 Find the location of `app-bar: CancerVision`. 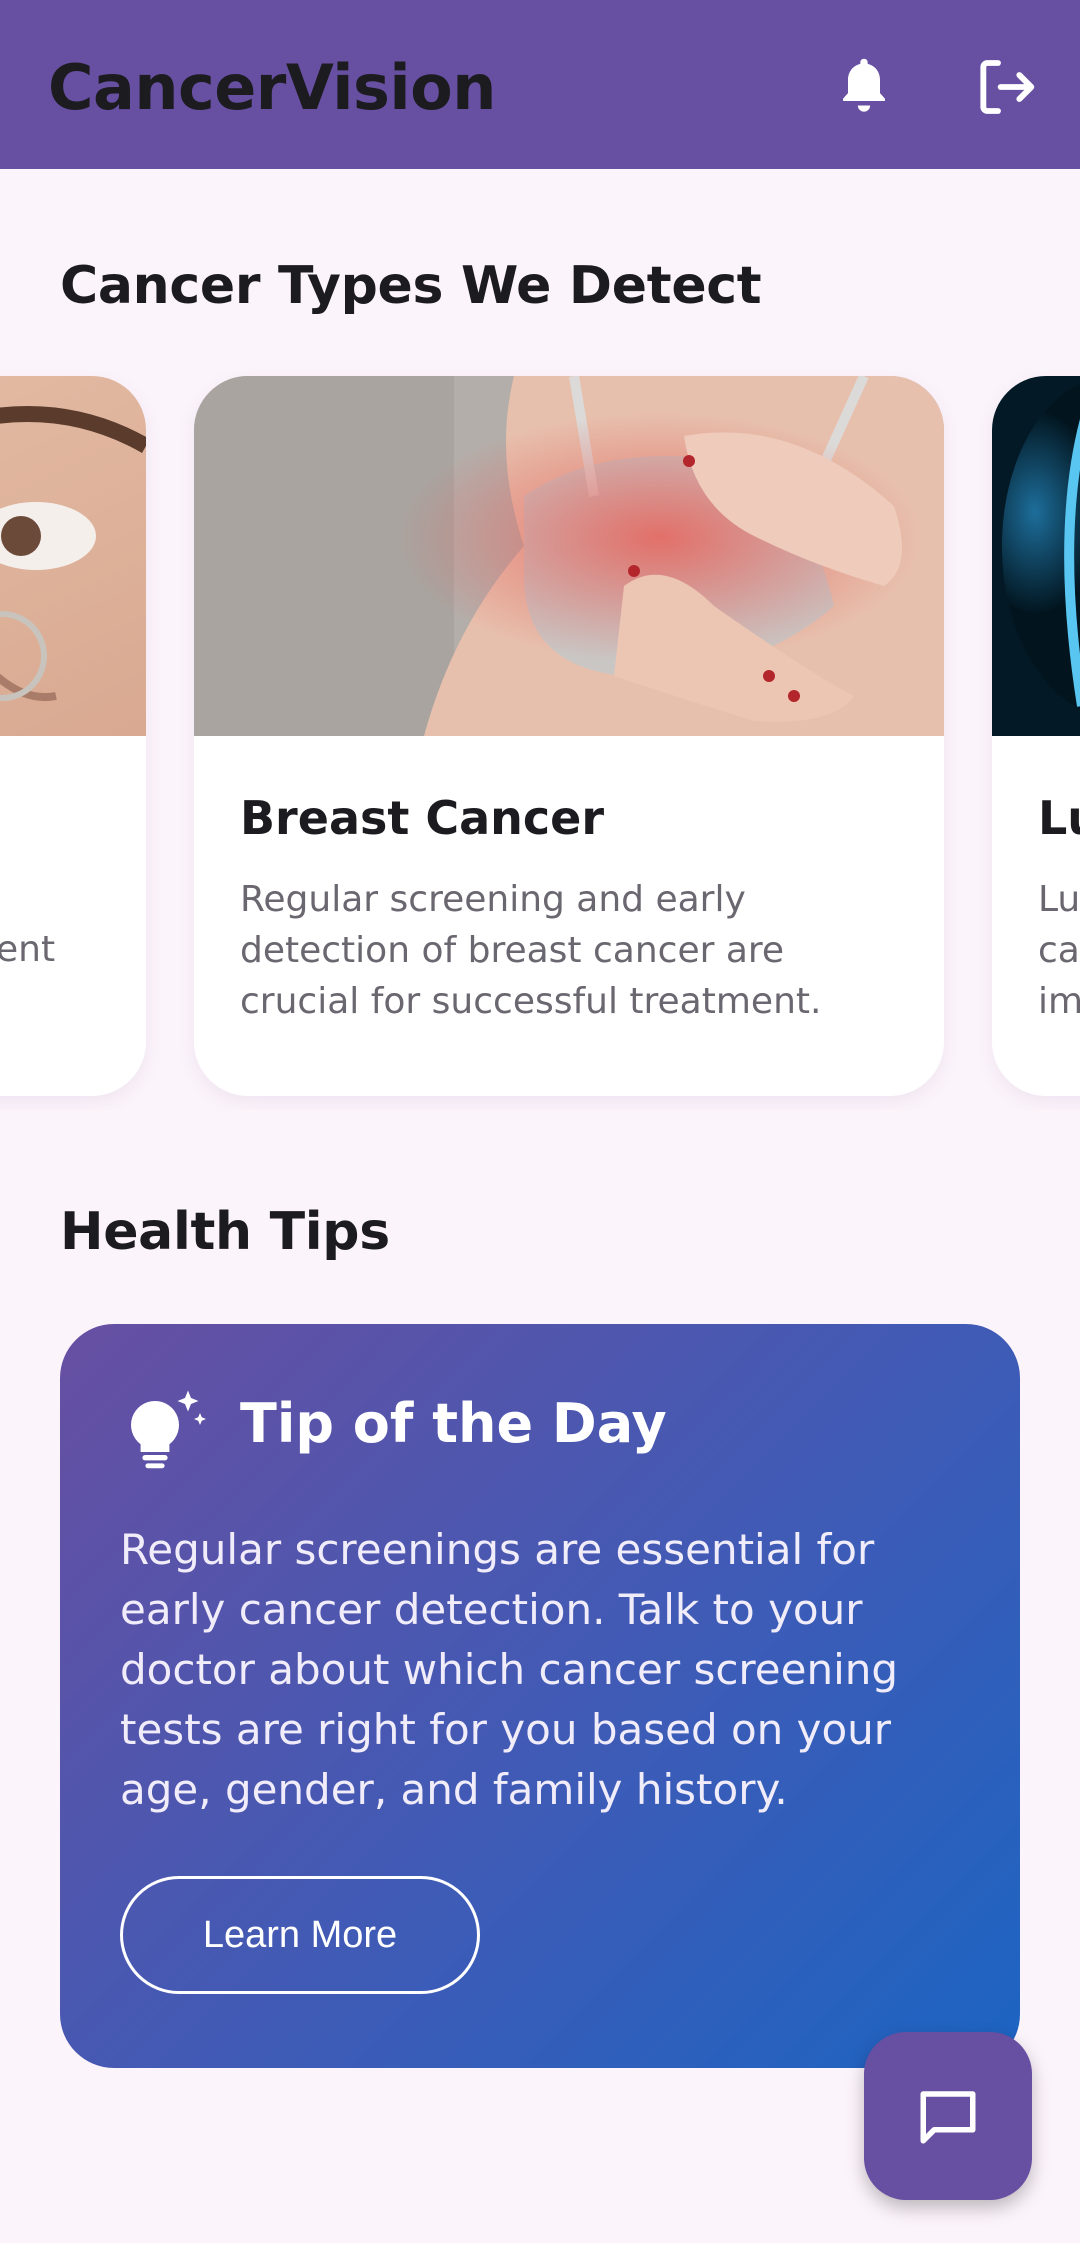

app-bar: CancerVision is located at coordinates (540, 84).